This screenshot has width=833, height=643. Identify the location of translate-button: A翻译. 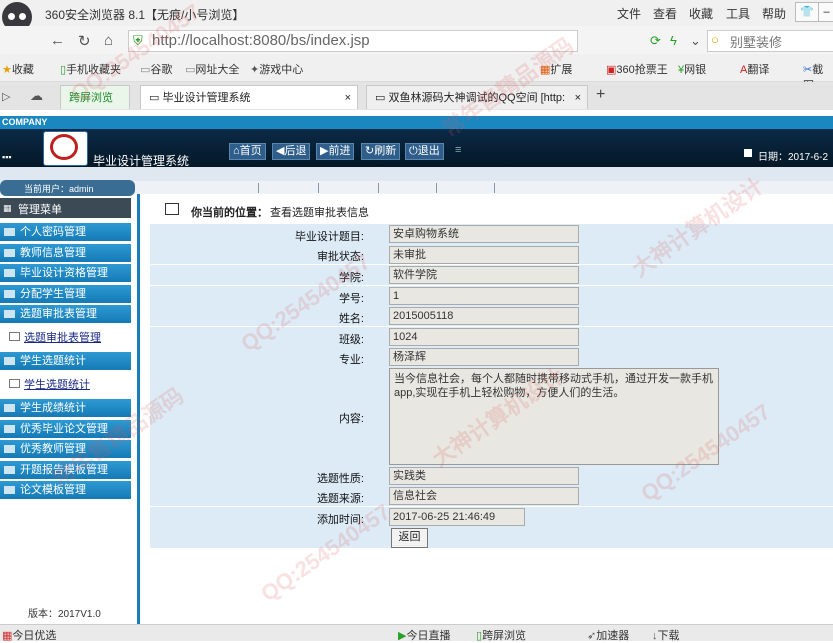
(754, 69).